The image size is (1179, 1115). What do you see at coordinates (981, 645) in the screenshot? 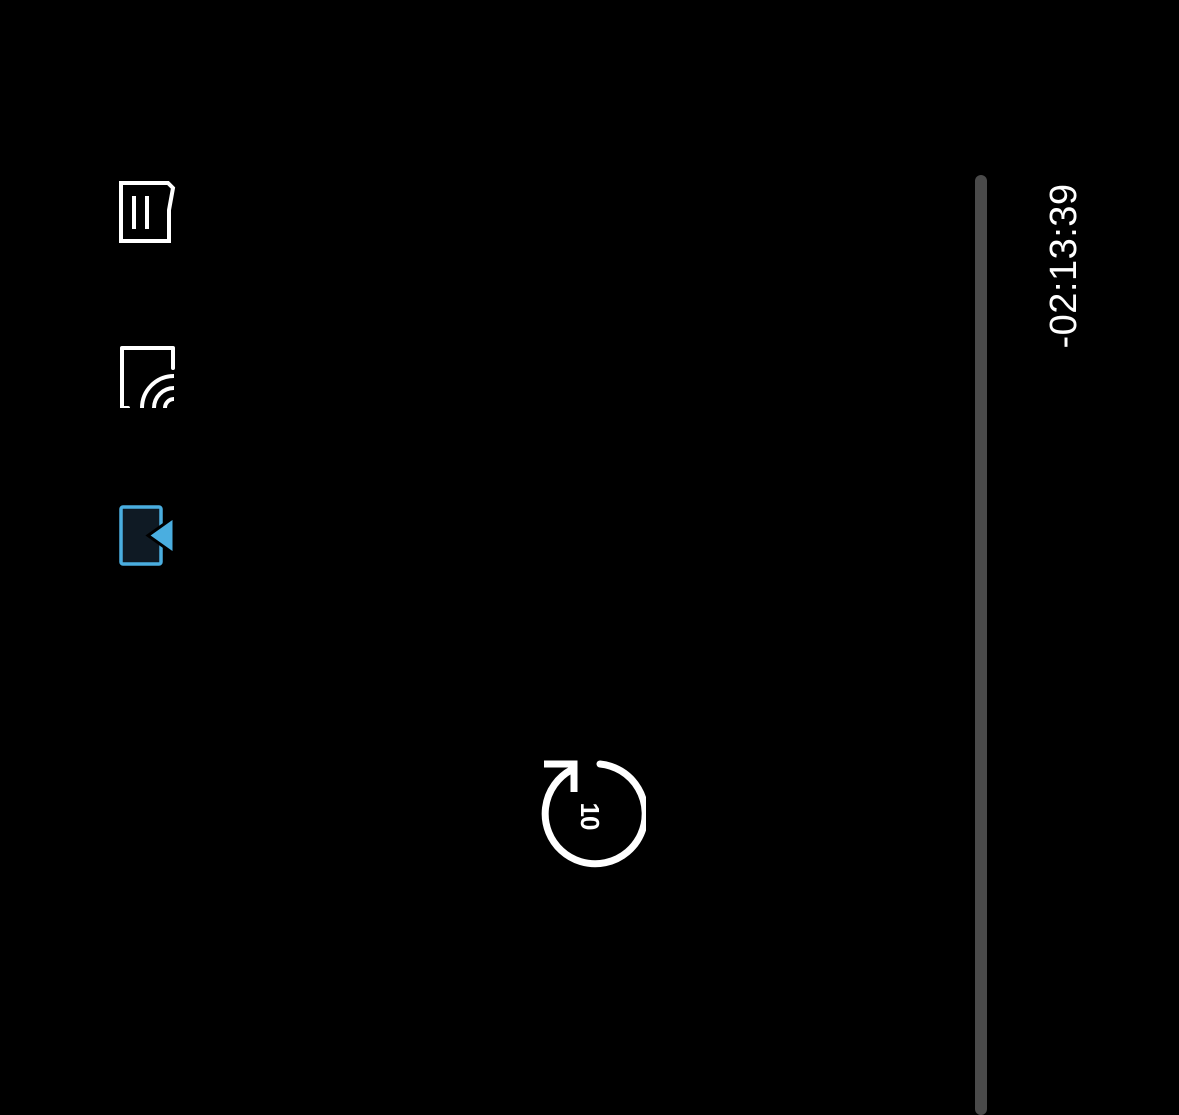
I see `seek-bar` at bounding box center [981, 645].